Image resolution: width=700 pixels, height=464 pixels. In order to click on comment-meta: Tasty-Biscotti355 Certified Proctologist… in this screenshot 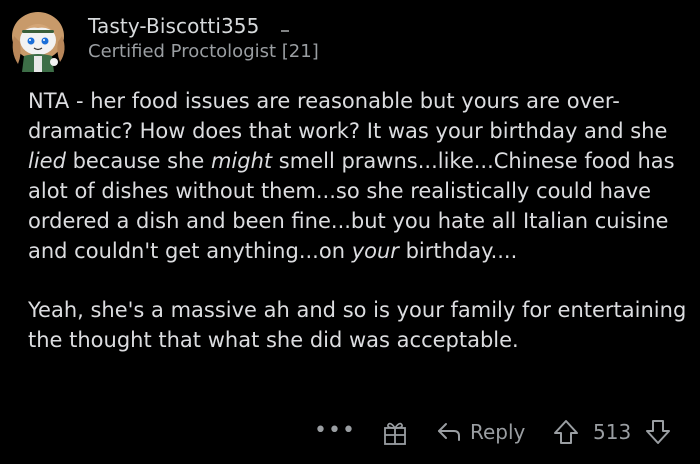, I will do `click(203, 39)`.